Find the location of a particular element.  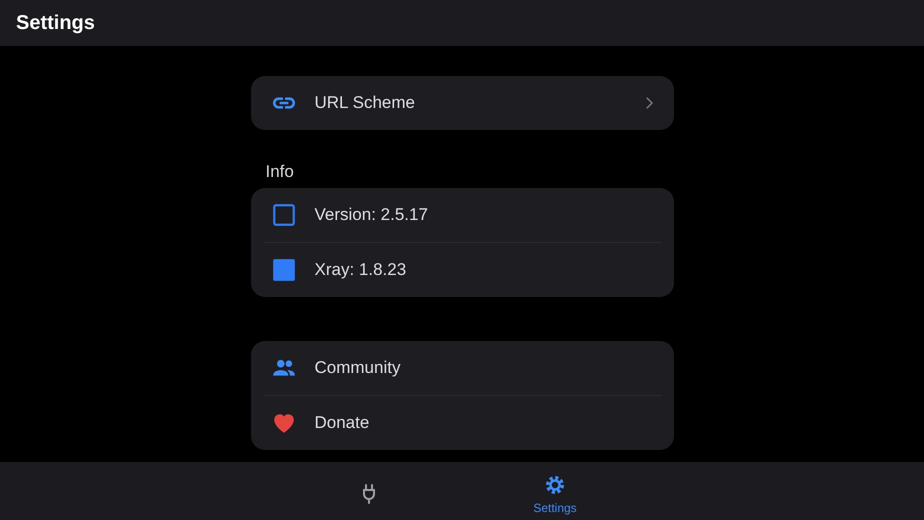

row-label: Xray: 1.8.23 is located at coordinates (361, 270).